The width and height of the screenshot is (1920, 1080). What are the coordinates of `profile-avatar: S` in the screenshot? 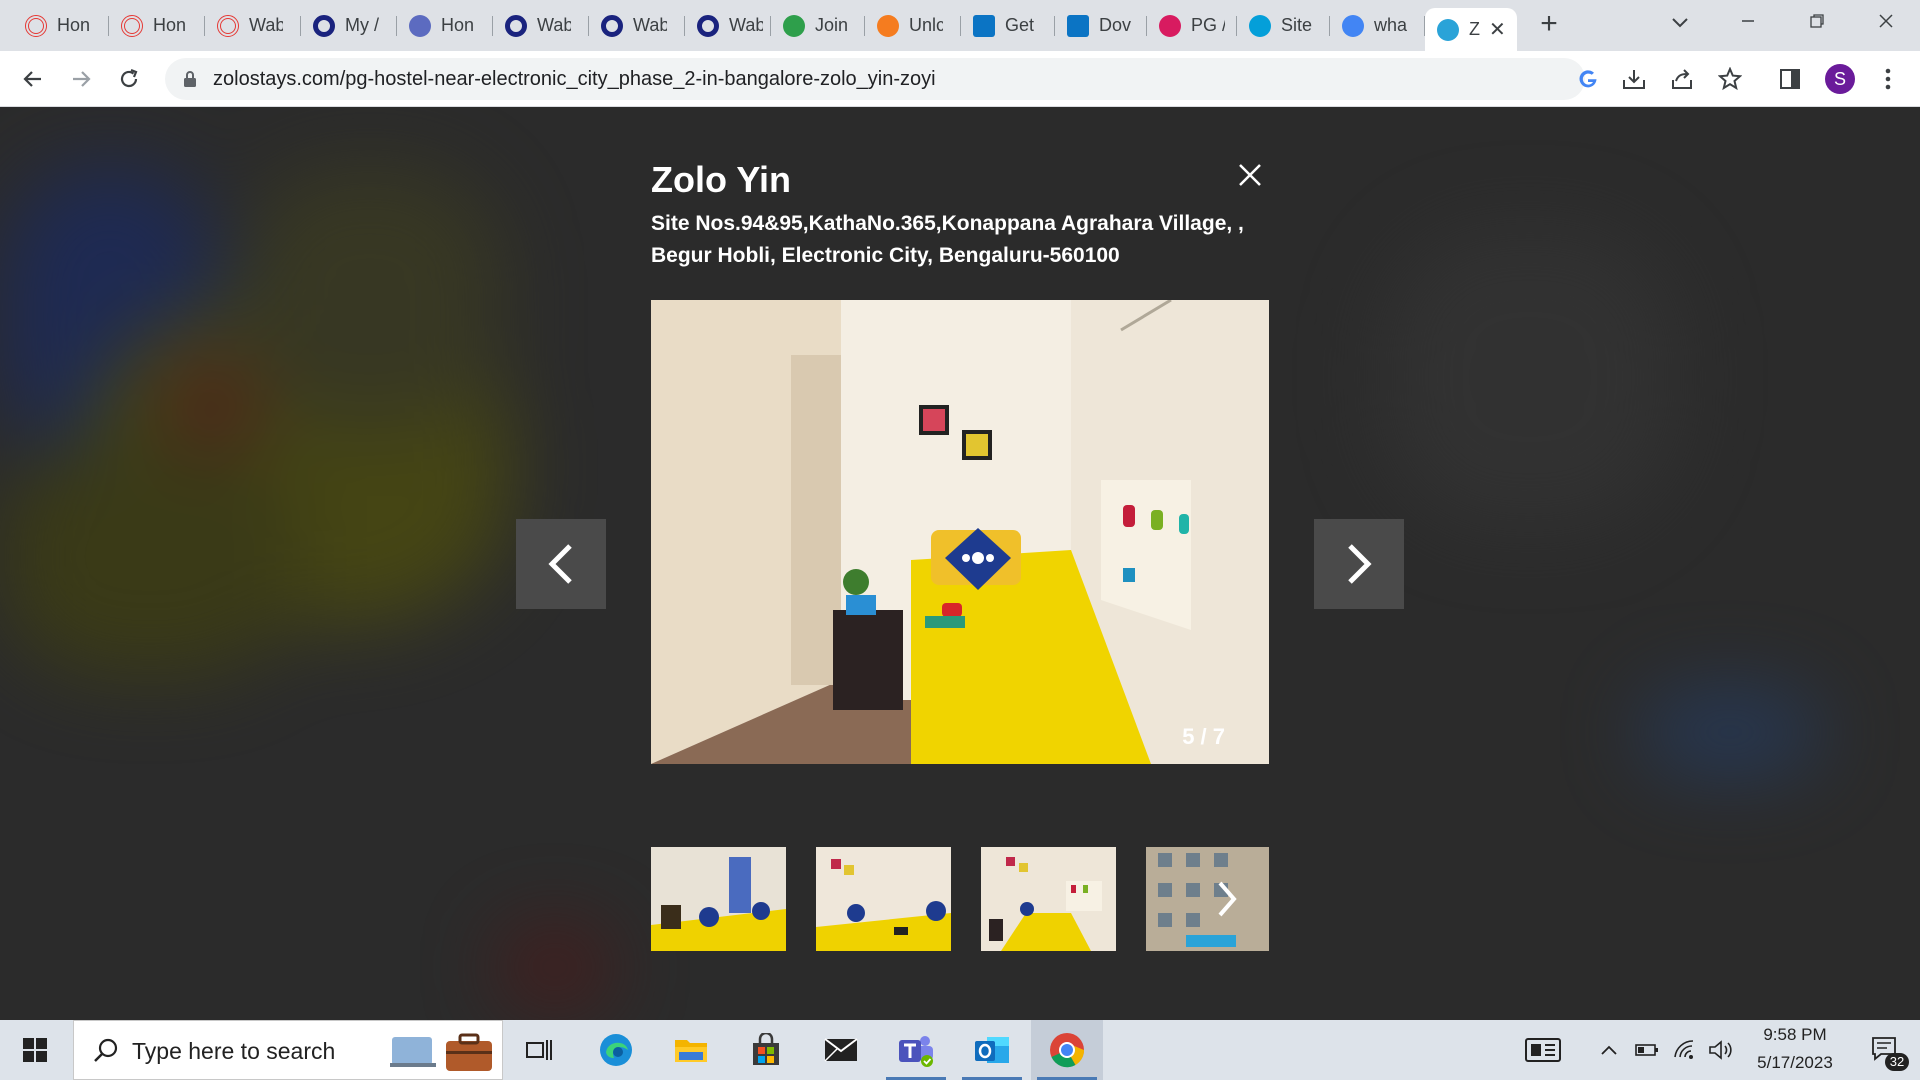 It's located at (1840, 79).